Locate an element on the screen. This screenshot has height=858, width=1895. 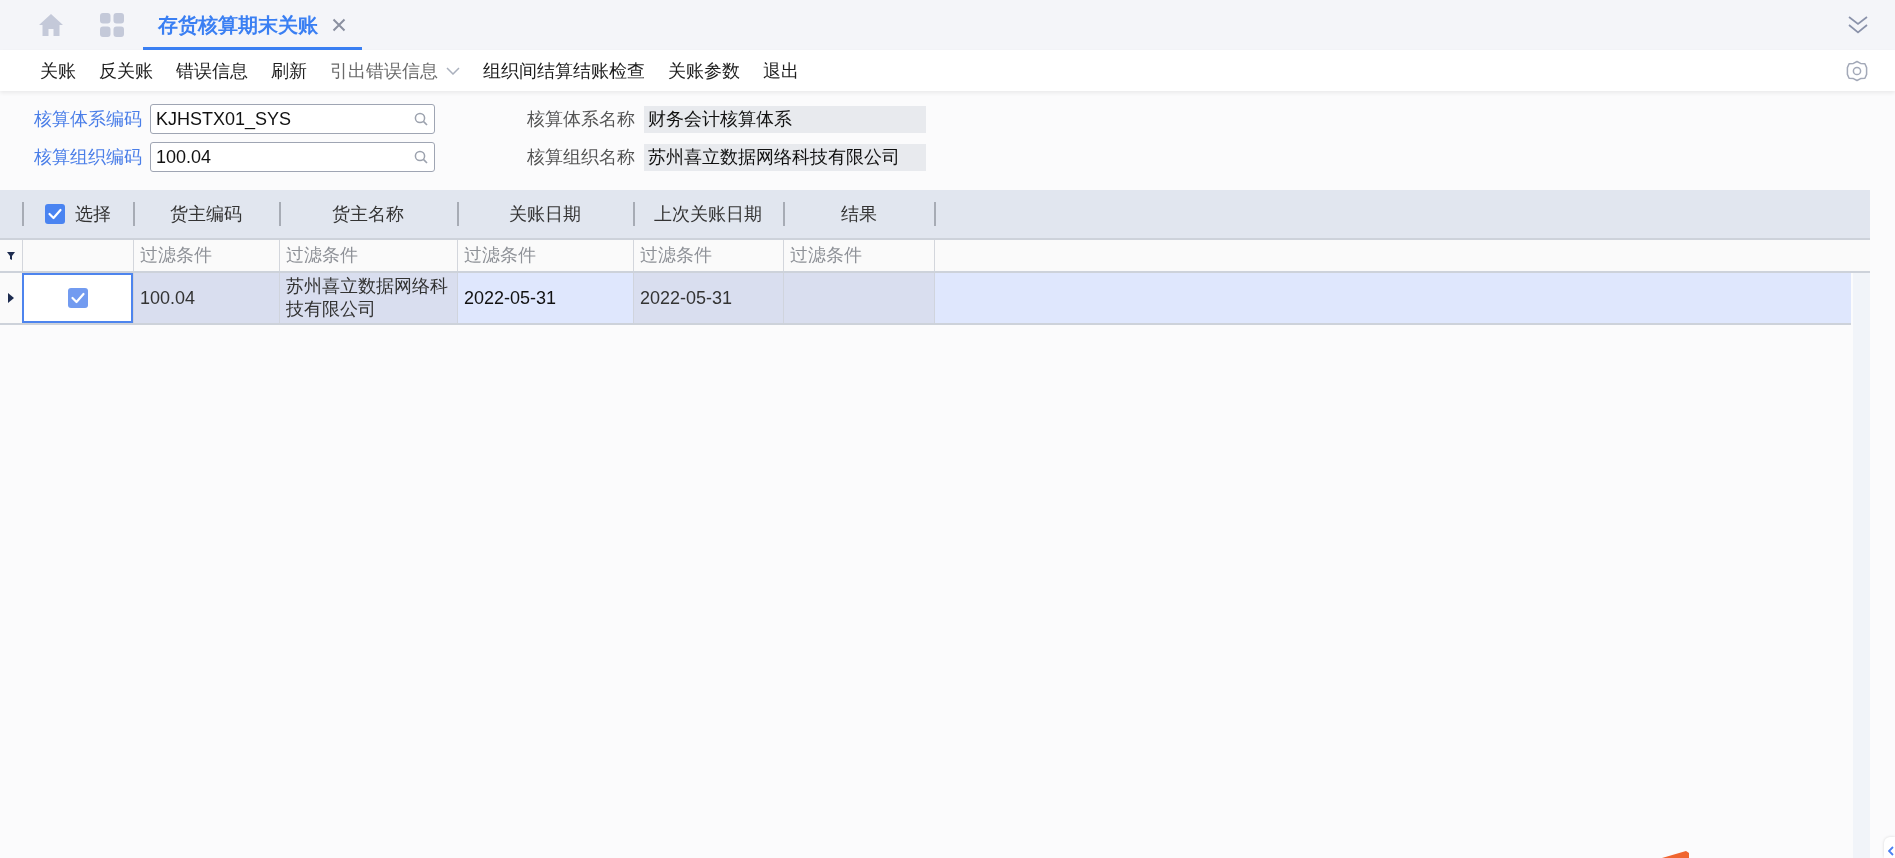
toolbar-button: 组织间结算结账检查 is located at coordinates (564, 70).